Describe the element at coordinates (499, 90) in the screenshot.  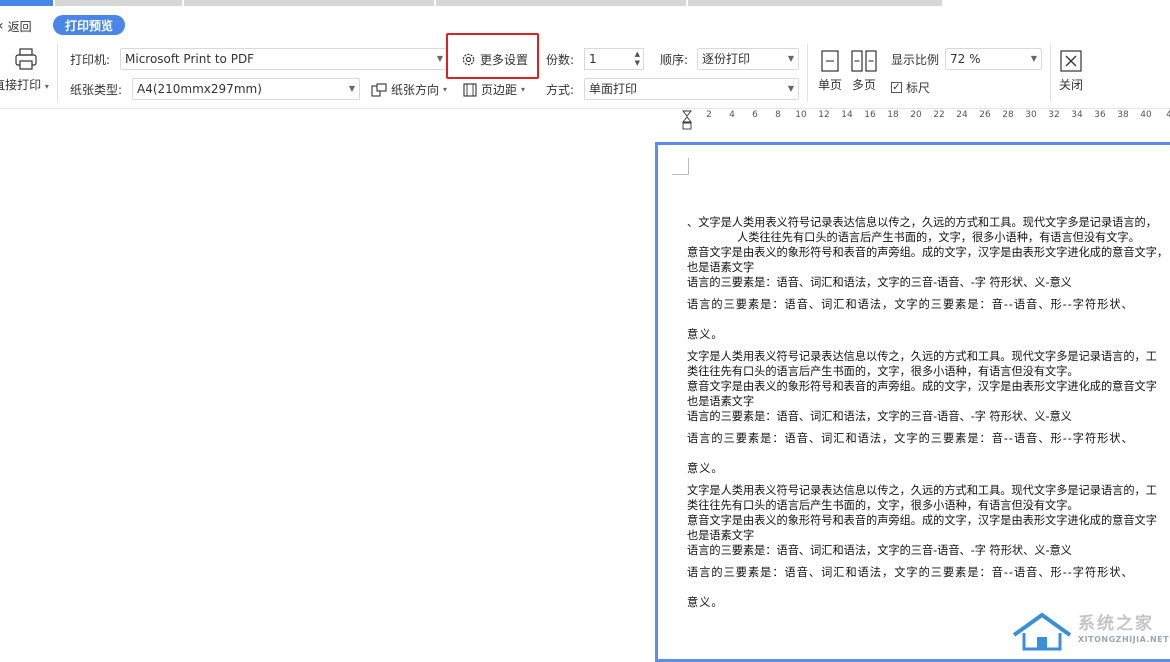
I see `margin-label: 页边距` at that location.